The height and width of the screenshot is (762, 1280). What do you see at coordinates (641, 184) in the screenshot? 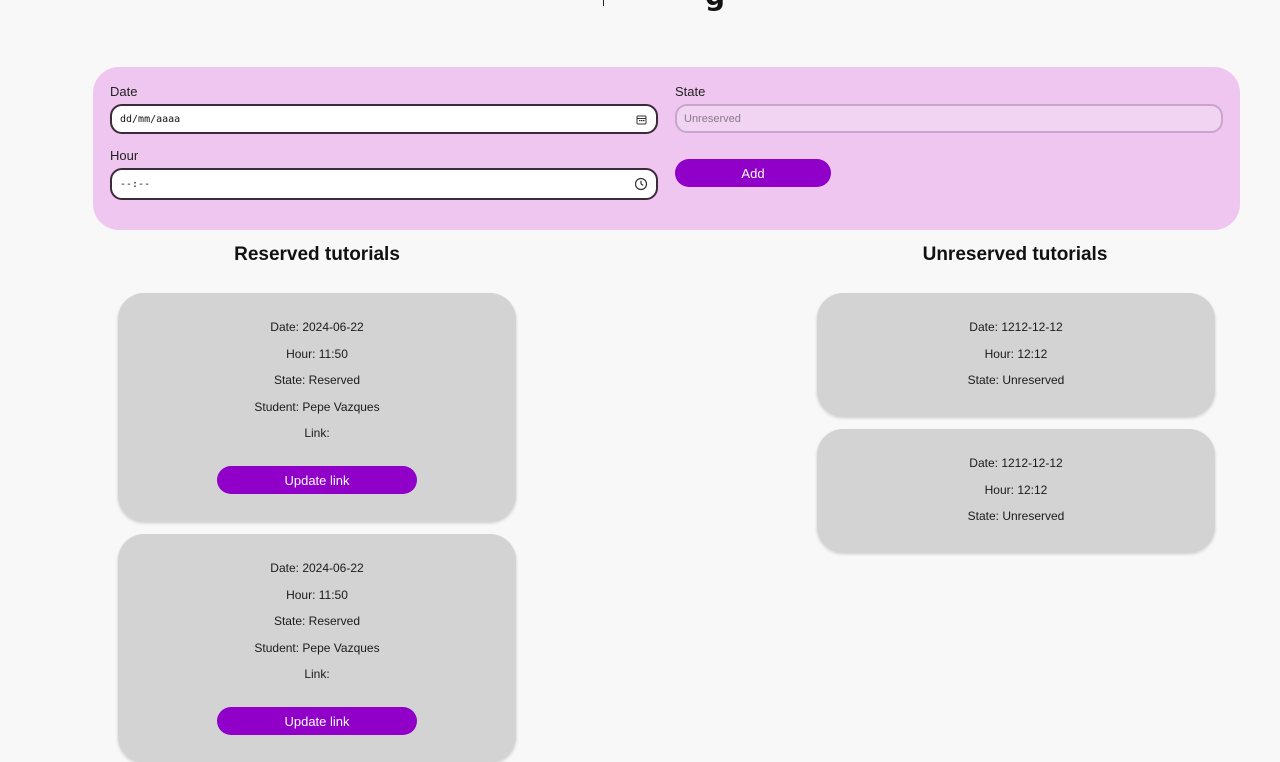
I see `clock-icon` at bounding box center [641, 184].